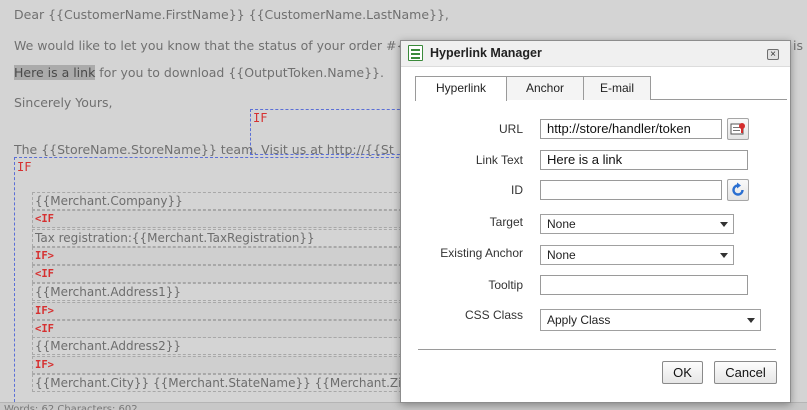 The image size is (807, 410). I want to click on tab-hyperlink: Hyperlink, so click(461, 88).